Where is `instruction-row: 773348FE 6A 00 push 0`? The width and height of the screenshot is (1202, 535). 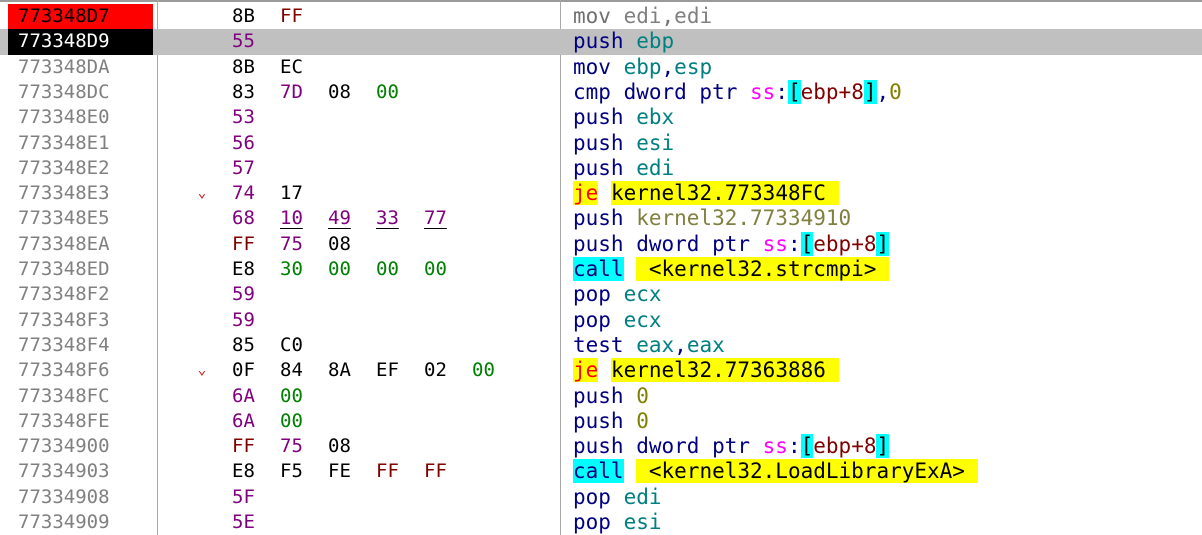
instruction-row: 773348FE 6A 00 push 0 is located at coordinates (601, 421).